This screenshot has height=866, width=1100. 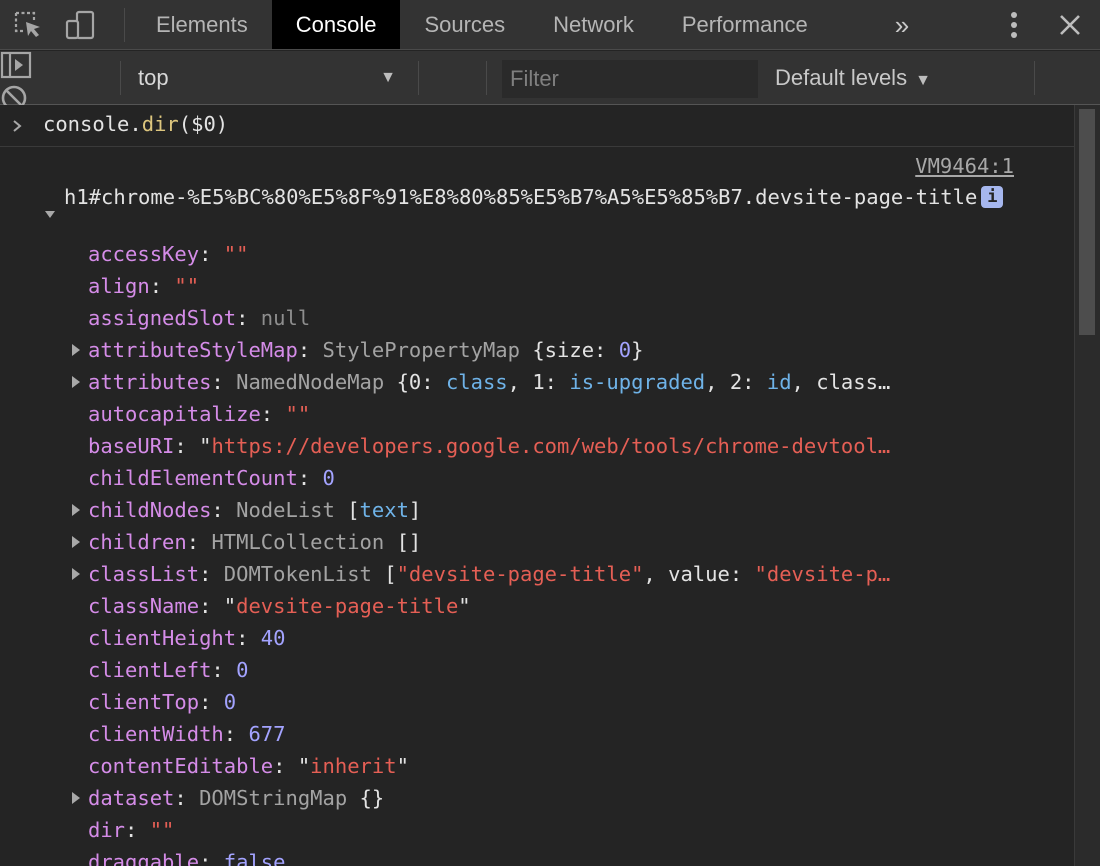 I want to click on property-row: className: "devsite-page-title", so click(x=537, y=606).